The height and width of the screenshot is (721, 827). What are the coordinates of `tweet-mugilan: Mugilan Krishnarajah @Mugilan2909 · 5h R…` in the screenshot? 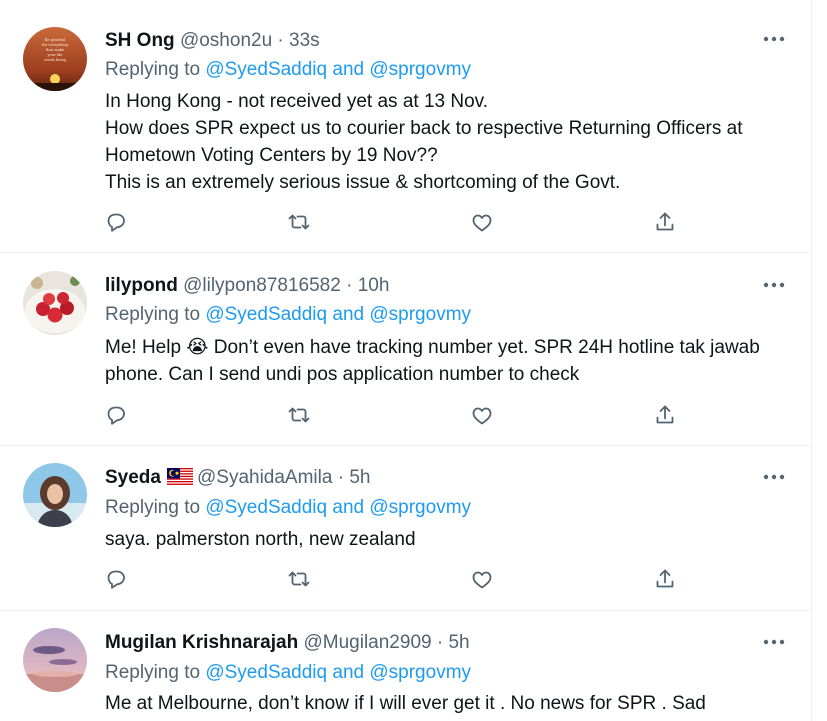 It's located at (405, 666).